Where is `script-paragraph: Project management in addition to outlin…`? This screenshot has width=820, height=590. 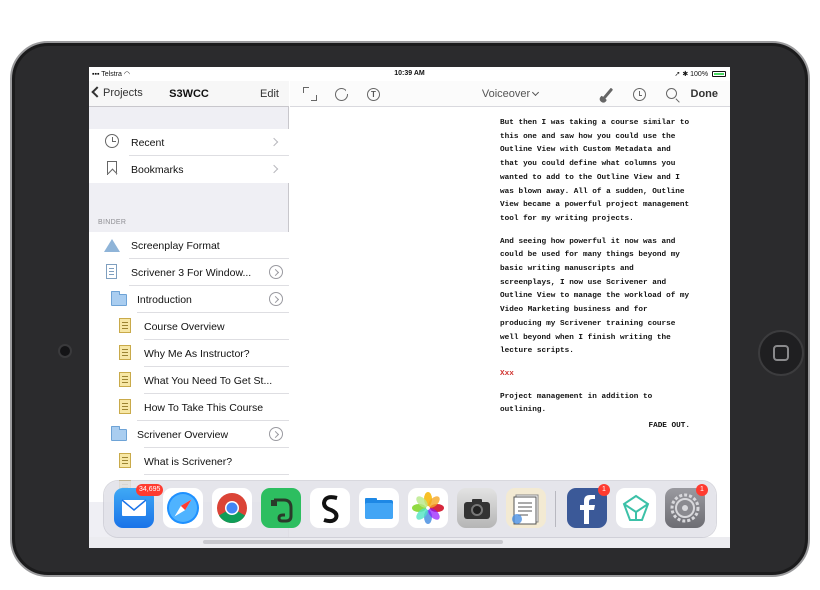 script-paragraph: Project management in addition to outlin… is located at coordinates (576, 403).